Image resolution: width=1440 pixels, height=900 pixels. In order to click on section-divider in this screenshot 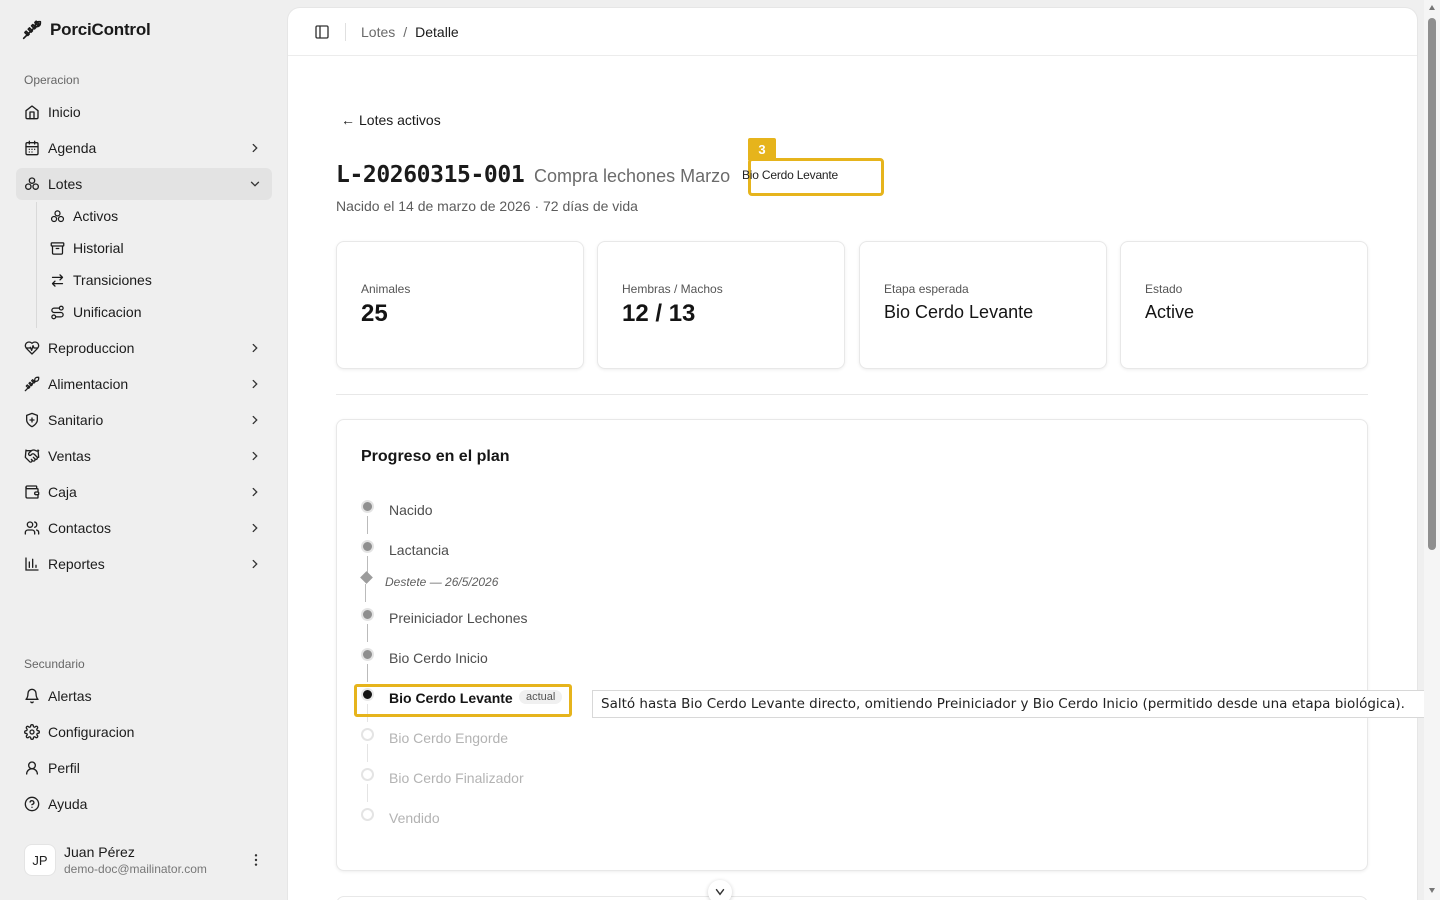, I will do `click(852, 394)`.